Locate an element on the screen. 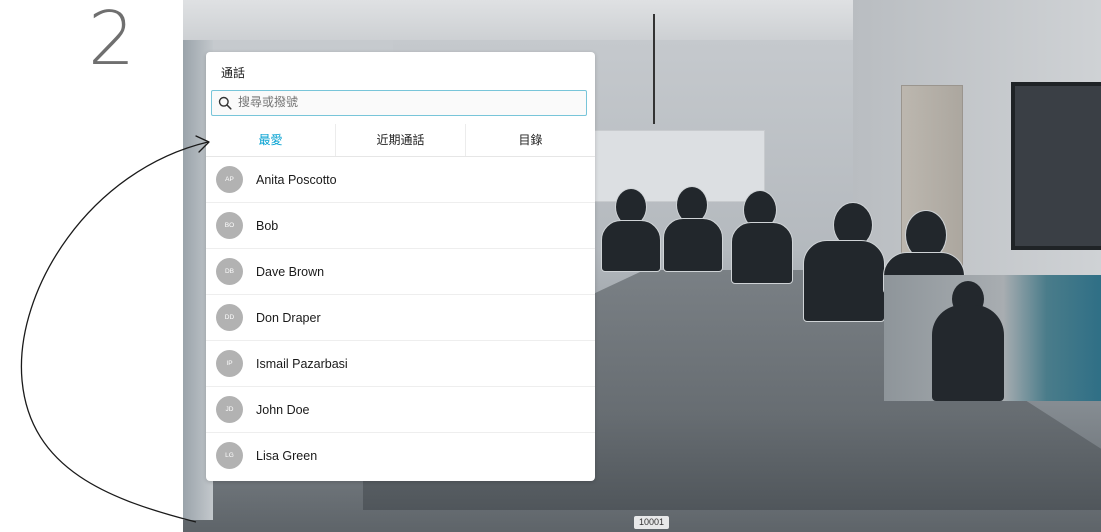  avatar: JD is located at coordinates (229, 409).